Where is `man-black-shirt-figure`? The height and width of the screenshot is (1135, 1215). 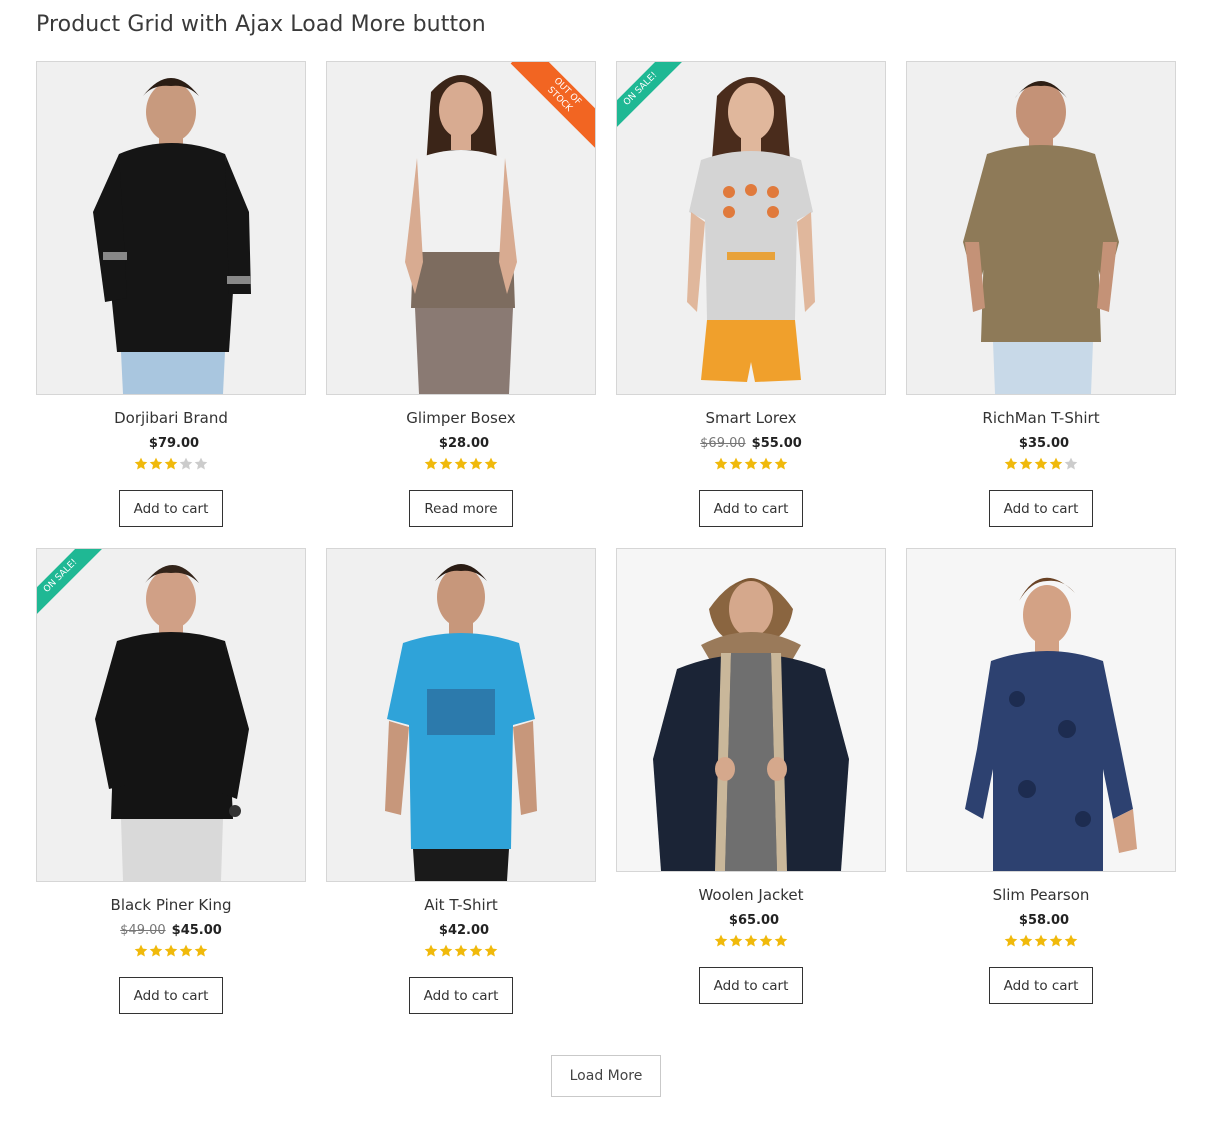 man-black-shirt-figure is located at coordinates (172, 236).